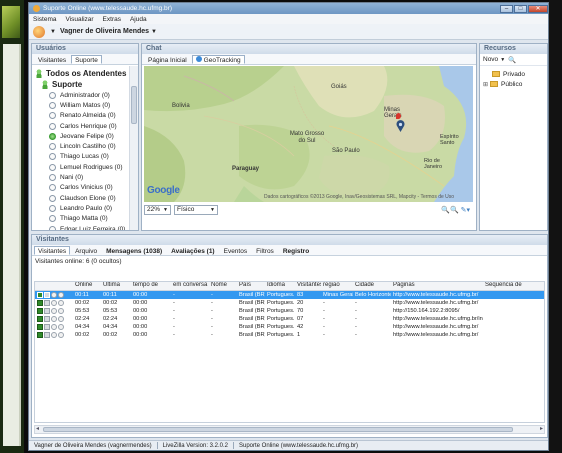 This screenshot has height=453, width=562. What do you see at coordinates (218, 59) in the screenshot?
I see `tab-geotracking: GeoTracking` at bounding box center [218, 59].